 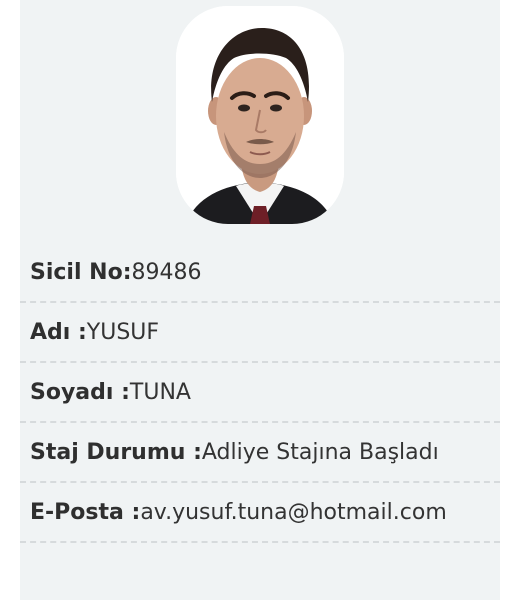 I want to click on registry-number-label: Sicil No:, so click(x=81, y=272).